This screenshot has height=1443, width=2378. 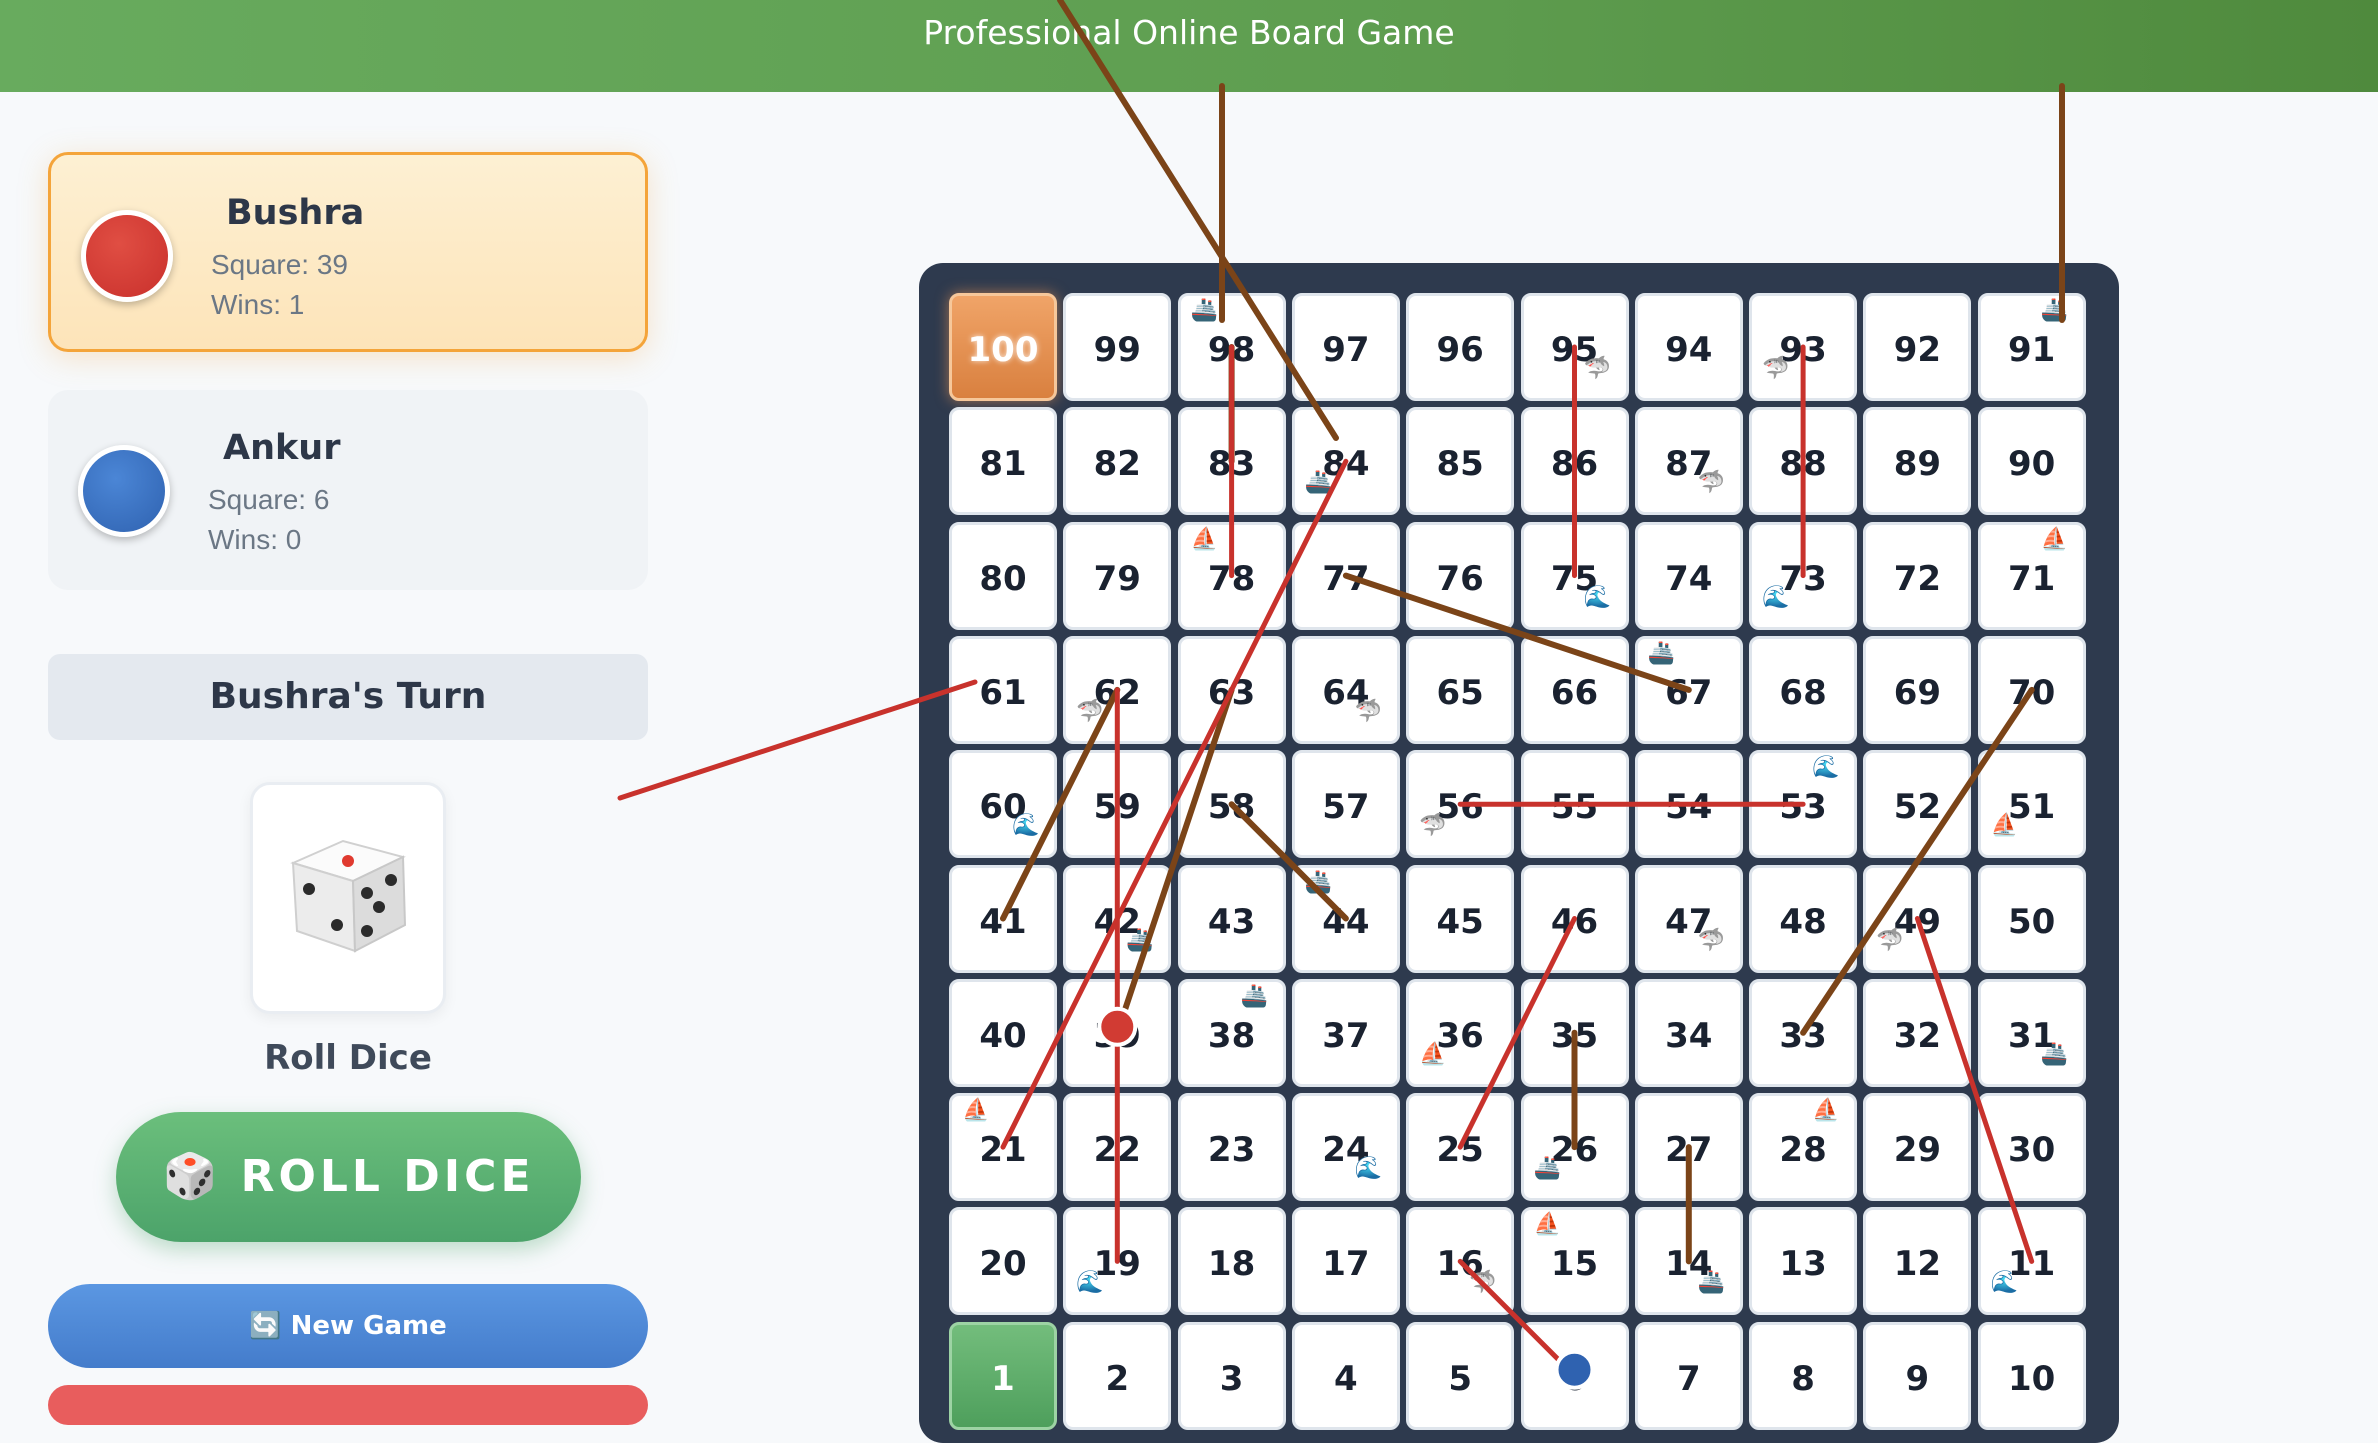 I want to click on board-cell-88: 88, so click(x=1803, y=461).